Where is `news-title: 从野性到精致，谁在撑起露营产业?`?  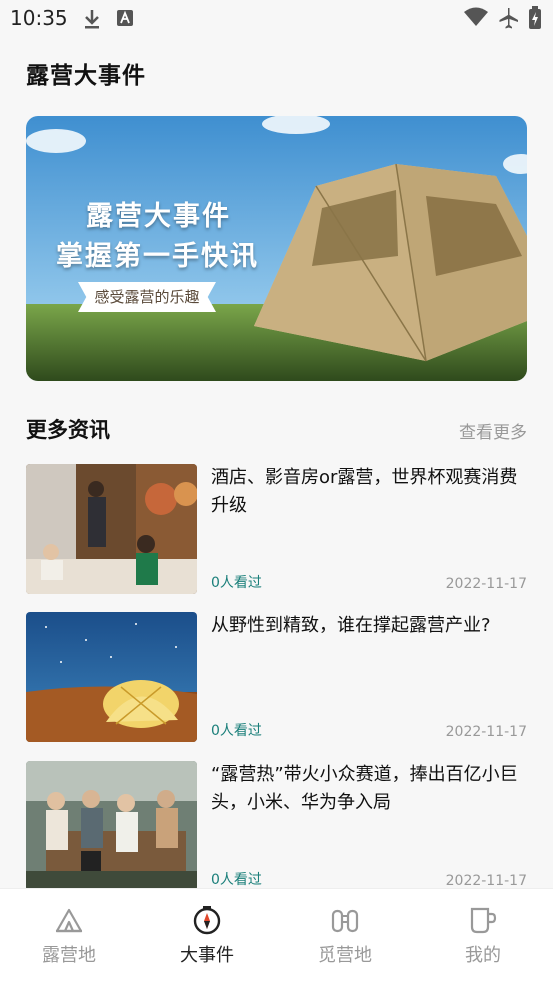
news-title: 从野性到精致，谁在撑起露营产业? is located at coordinates (351, 625).